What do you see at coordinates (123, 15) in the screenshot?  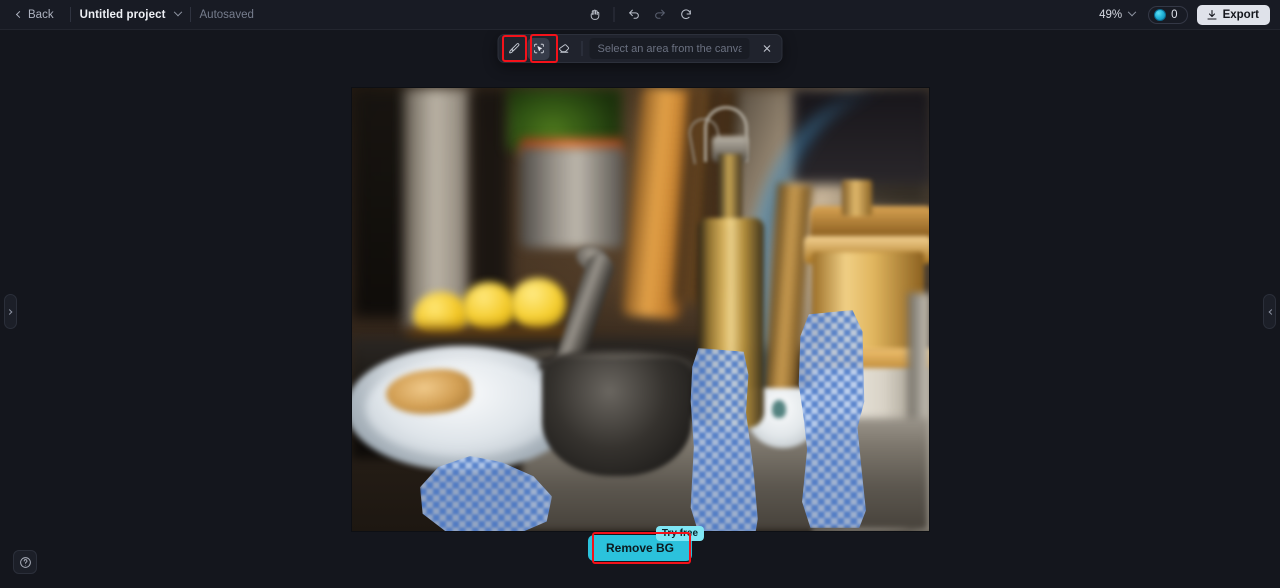 I see `project-name: Untitled project` at bounding box center [123, 15].